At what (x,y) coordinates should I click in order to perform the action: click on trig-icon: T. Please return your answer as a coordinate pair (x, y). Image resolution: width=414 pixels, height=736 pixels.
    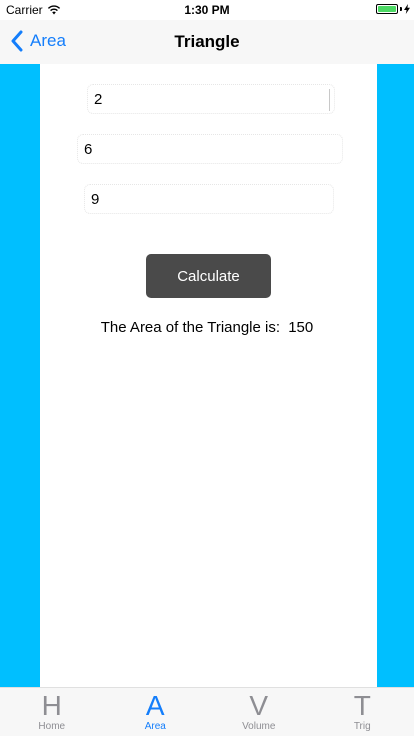
    Looking at the image, I should click on (362, 705).